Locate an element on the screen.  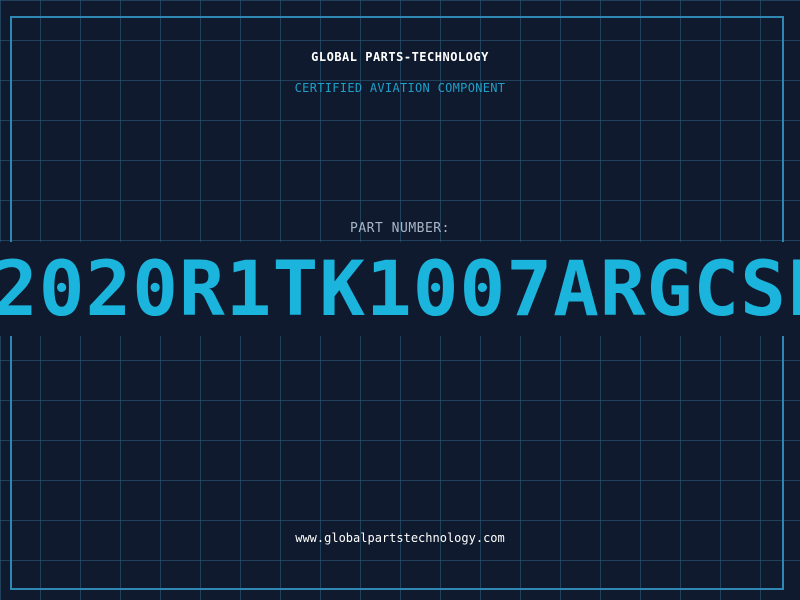
part-number-label: PART NUMBER: is located at coordinates (400, 228).